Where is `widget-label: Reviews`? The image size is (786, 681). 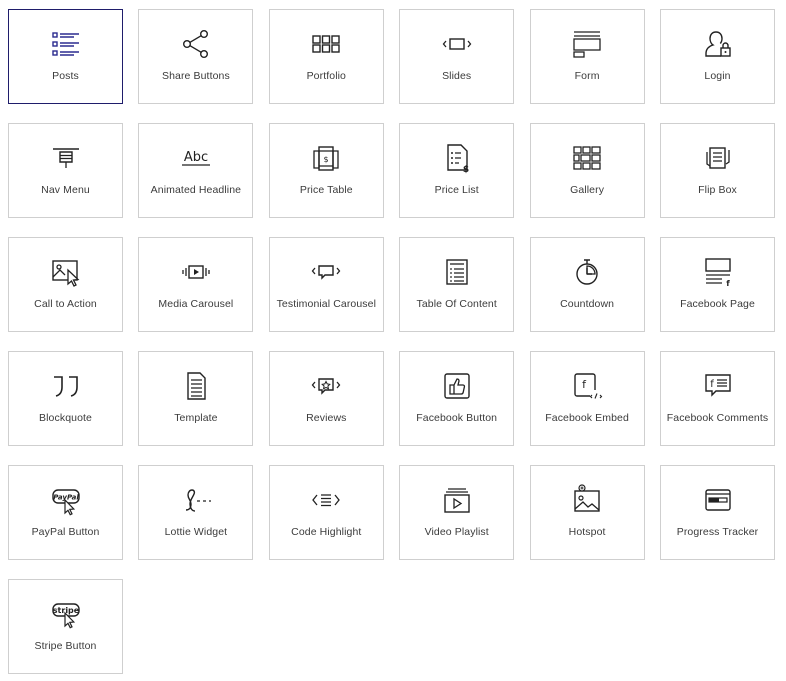 widget-label: Reviews is located at coordinates (326, 418).